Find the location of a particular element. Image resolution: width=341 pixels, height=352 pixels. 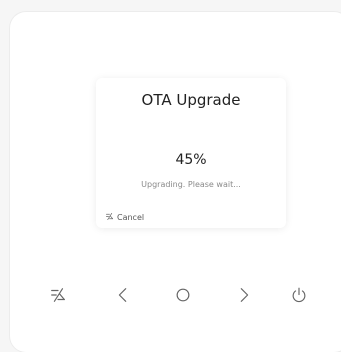

cancel-button: Cancel is located at coordinates (124, 217).